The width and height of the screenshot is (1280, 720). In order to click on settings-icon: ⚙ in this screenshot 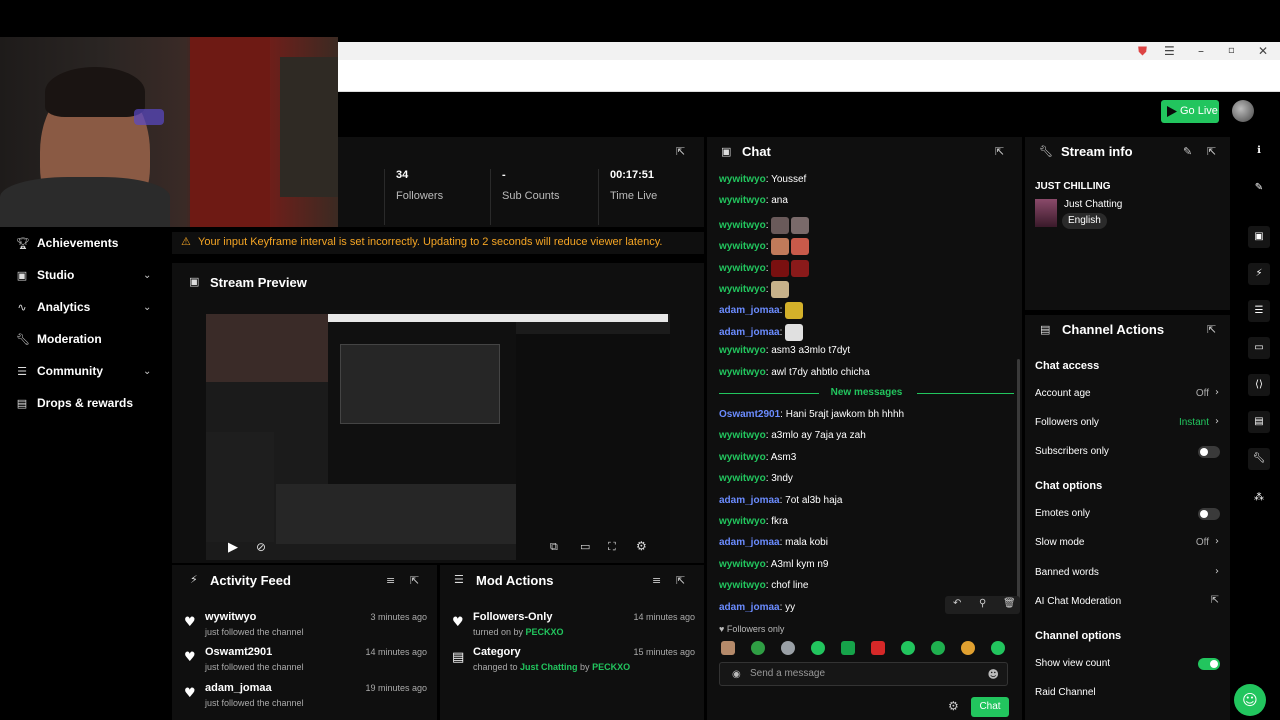, I will do `click(641, 546)`.